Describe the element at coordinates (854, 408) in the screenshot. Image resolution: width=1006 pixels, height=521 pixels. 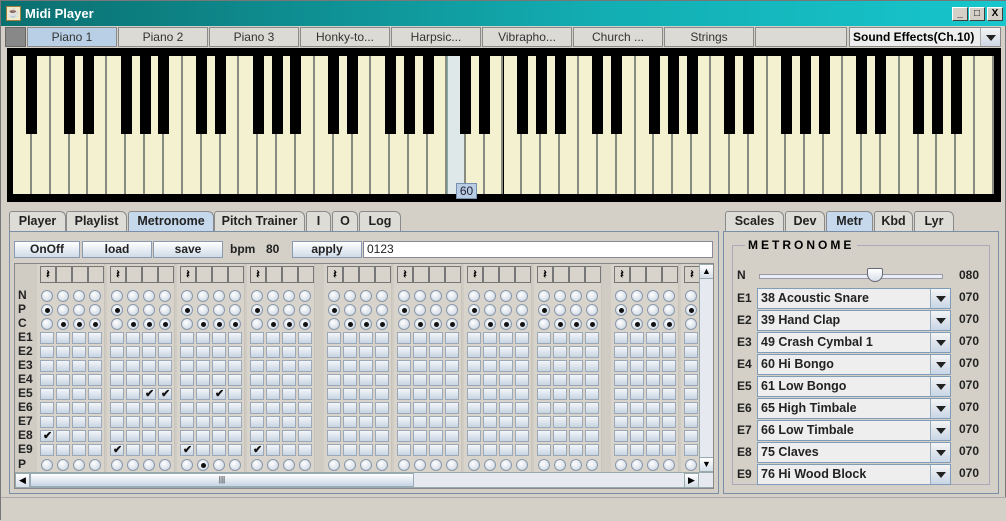
I see `sound-select: 65 High Timbale` at that location.